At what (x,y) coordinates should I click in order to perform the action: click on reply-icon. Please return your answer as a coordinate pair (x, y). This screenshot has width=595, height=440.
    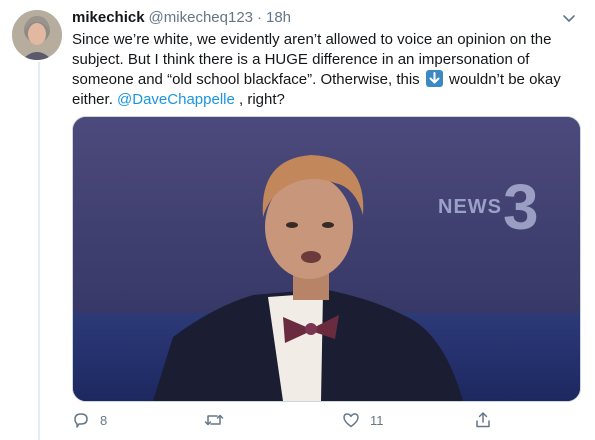
    Looking at the image, I should click on (81, 420).